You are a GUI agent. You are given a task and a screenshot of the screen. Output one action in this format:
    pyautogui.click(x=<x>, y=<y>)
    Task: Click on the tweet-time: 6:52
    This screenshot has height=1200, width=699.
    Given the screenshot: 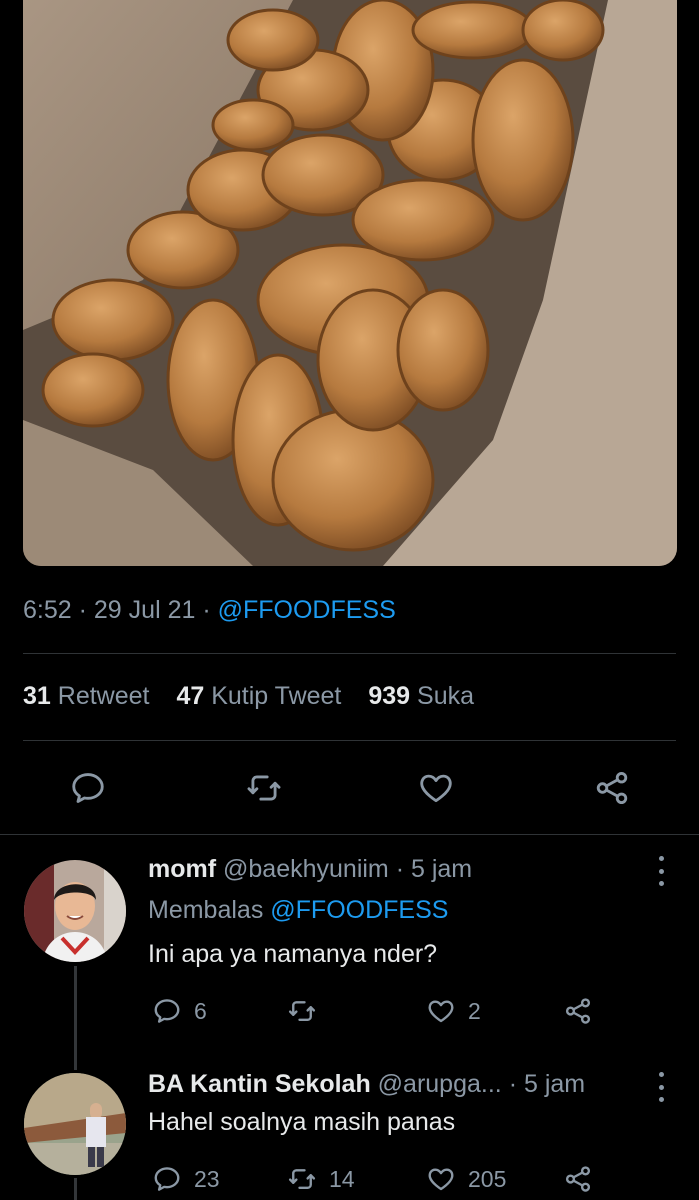 What is the action you would take?
    pyautogui.click(x=47, y=610)
    